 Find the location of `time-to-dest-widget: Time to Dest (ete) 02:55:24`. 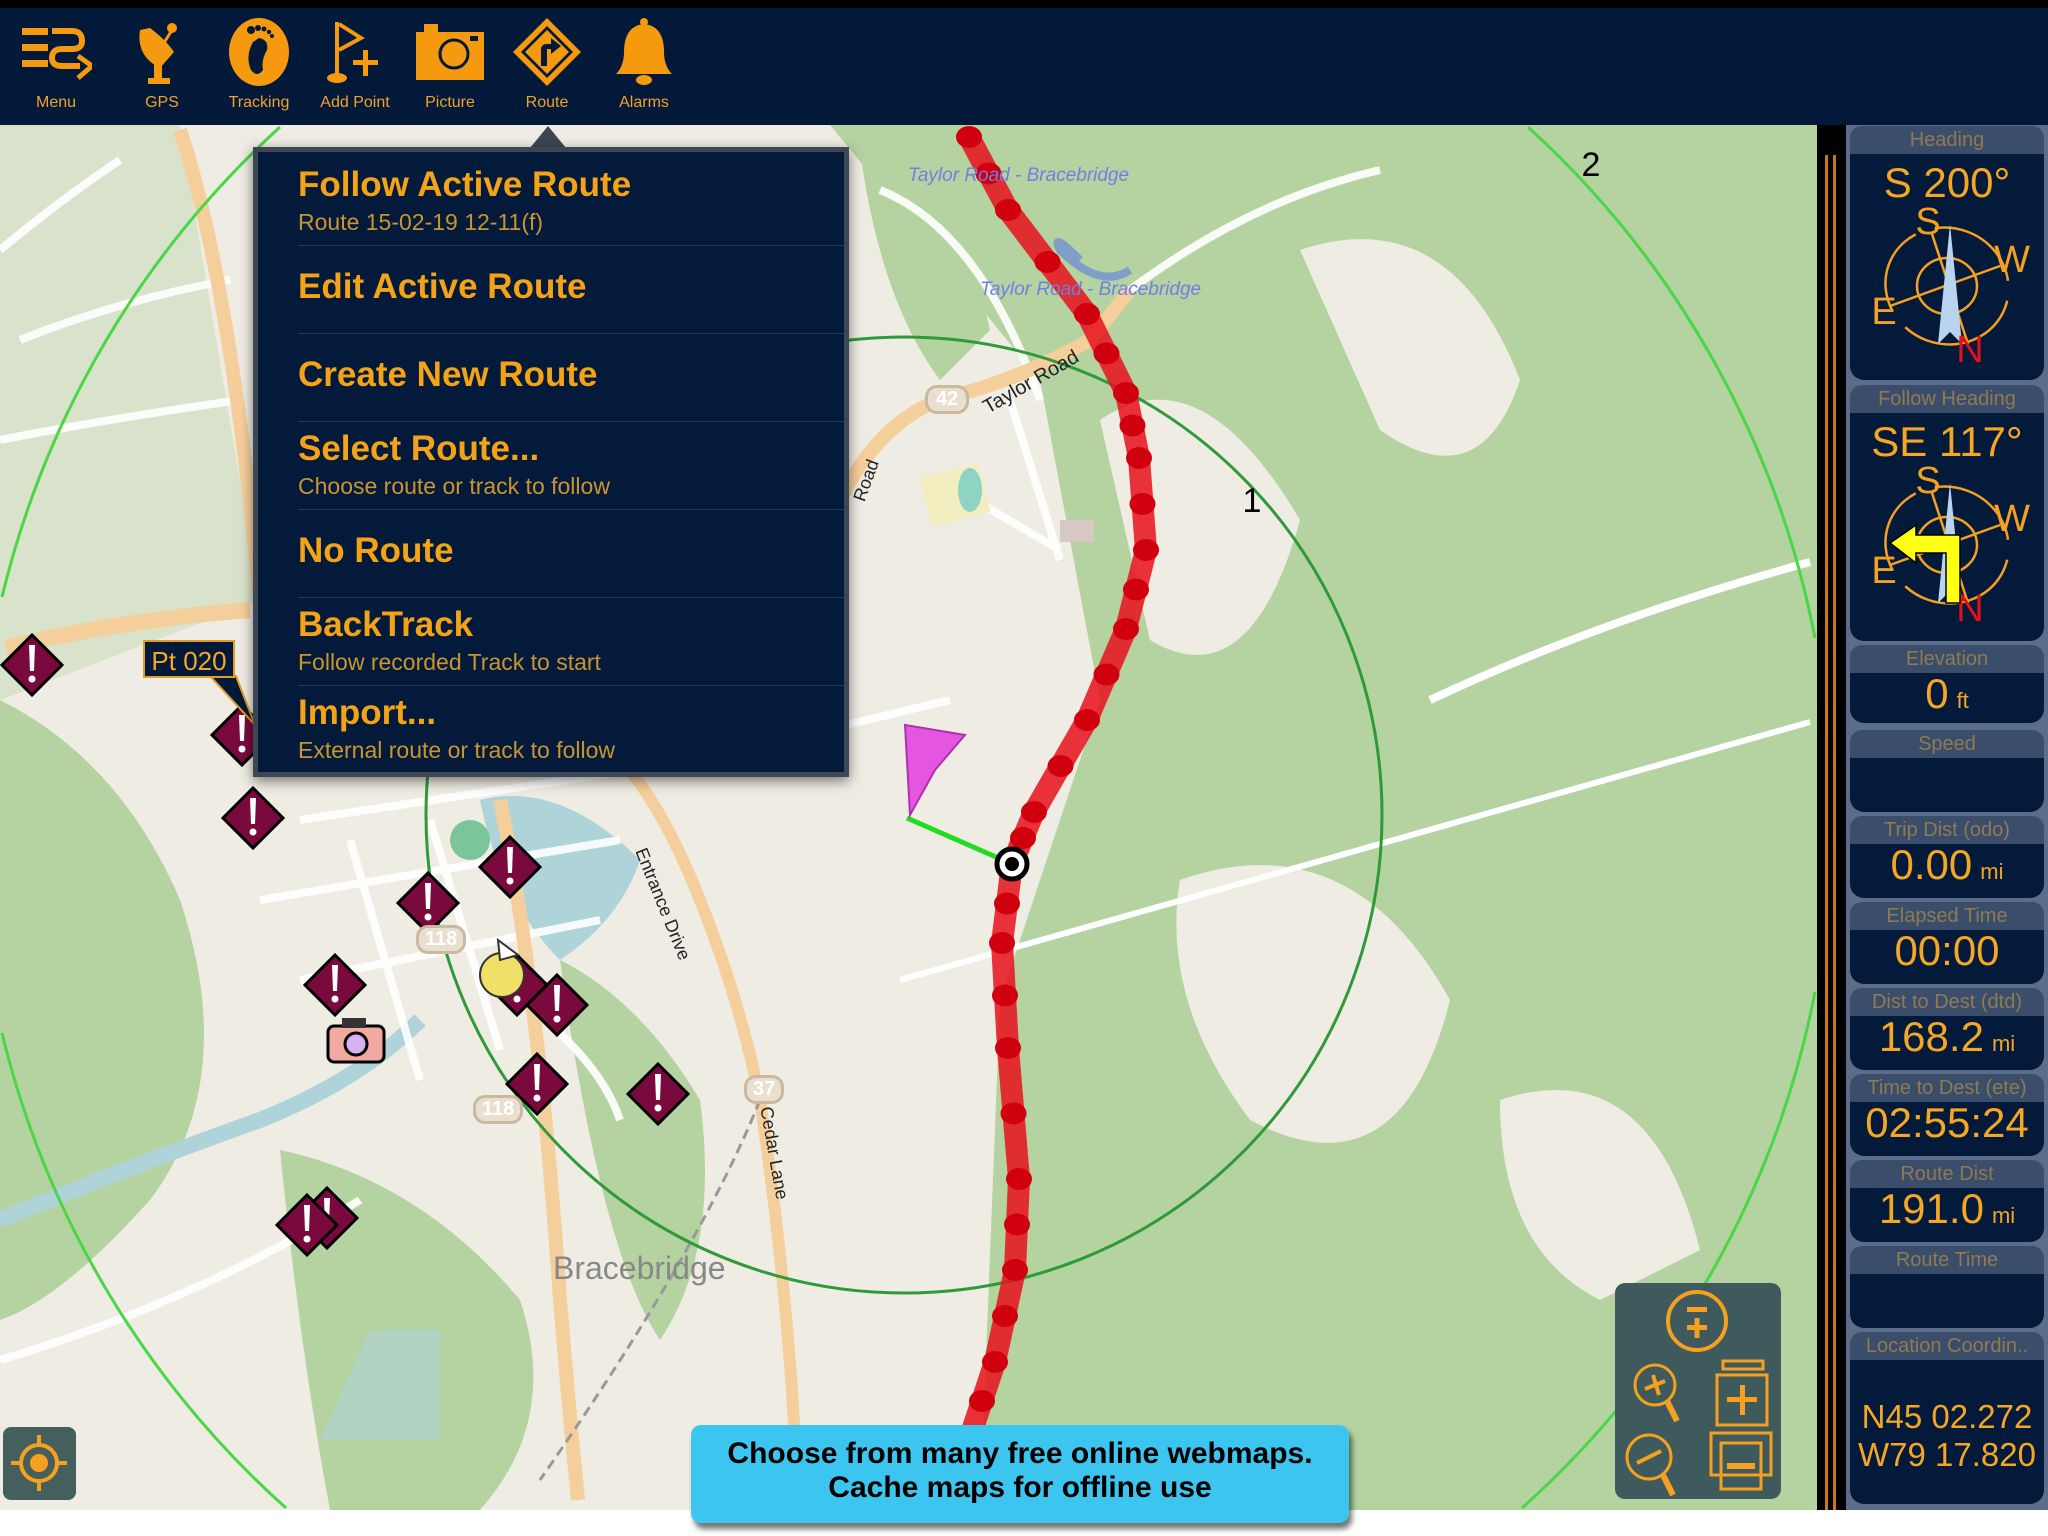

time-to-dest-widget: Time to Dest (ete) 02:55:24 is located at coordinates (1947, 1115).